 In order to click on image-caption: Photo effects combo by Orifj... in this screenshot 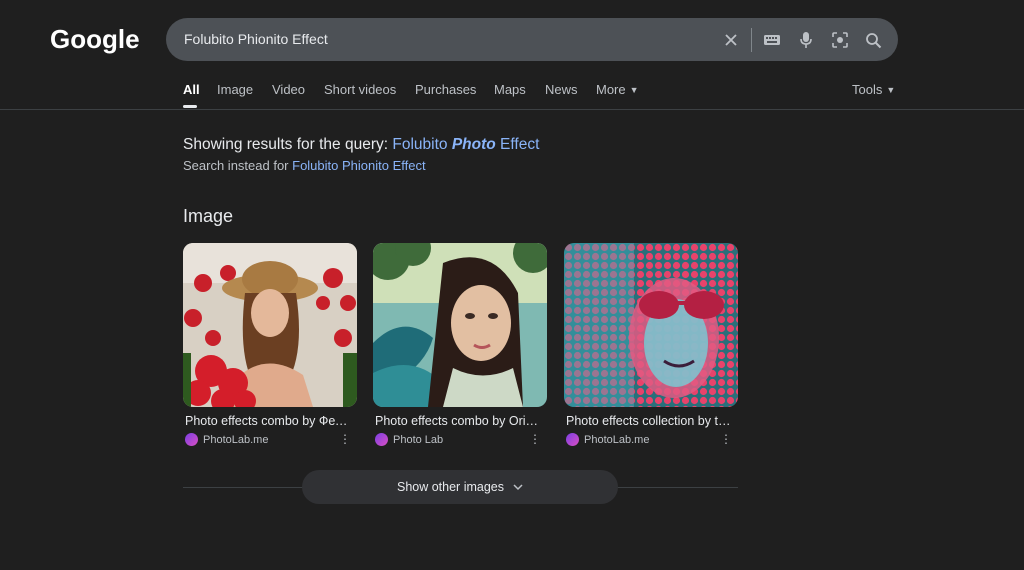, I will do `click(457, 421)`.